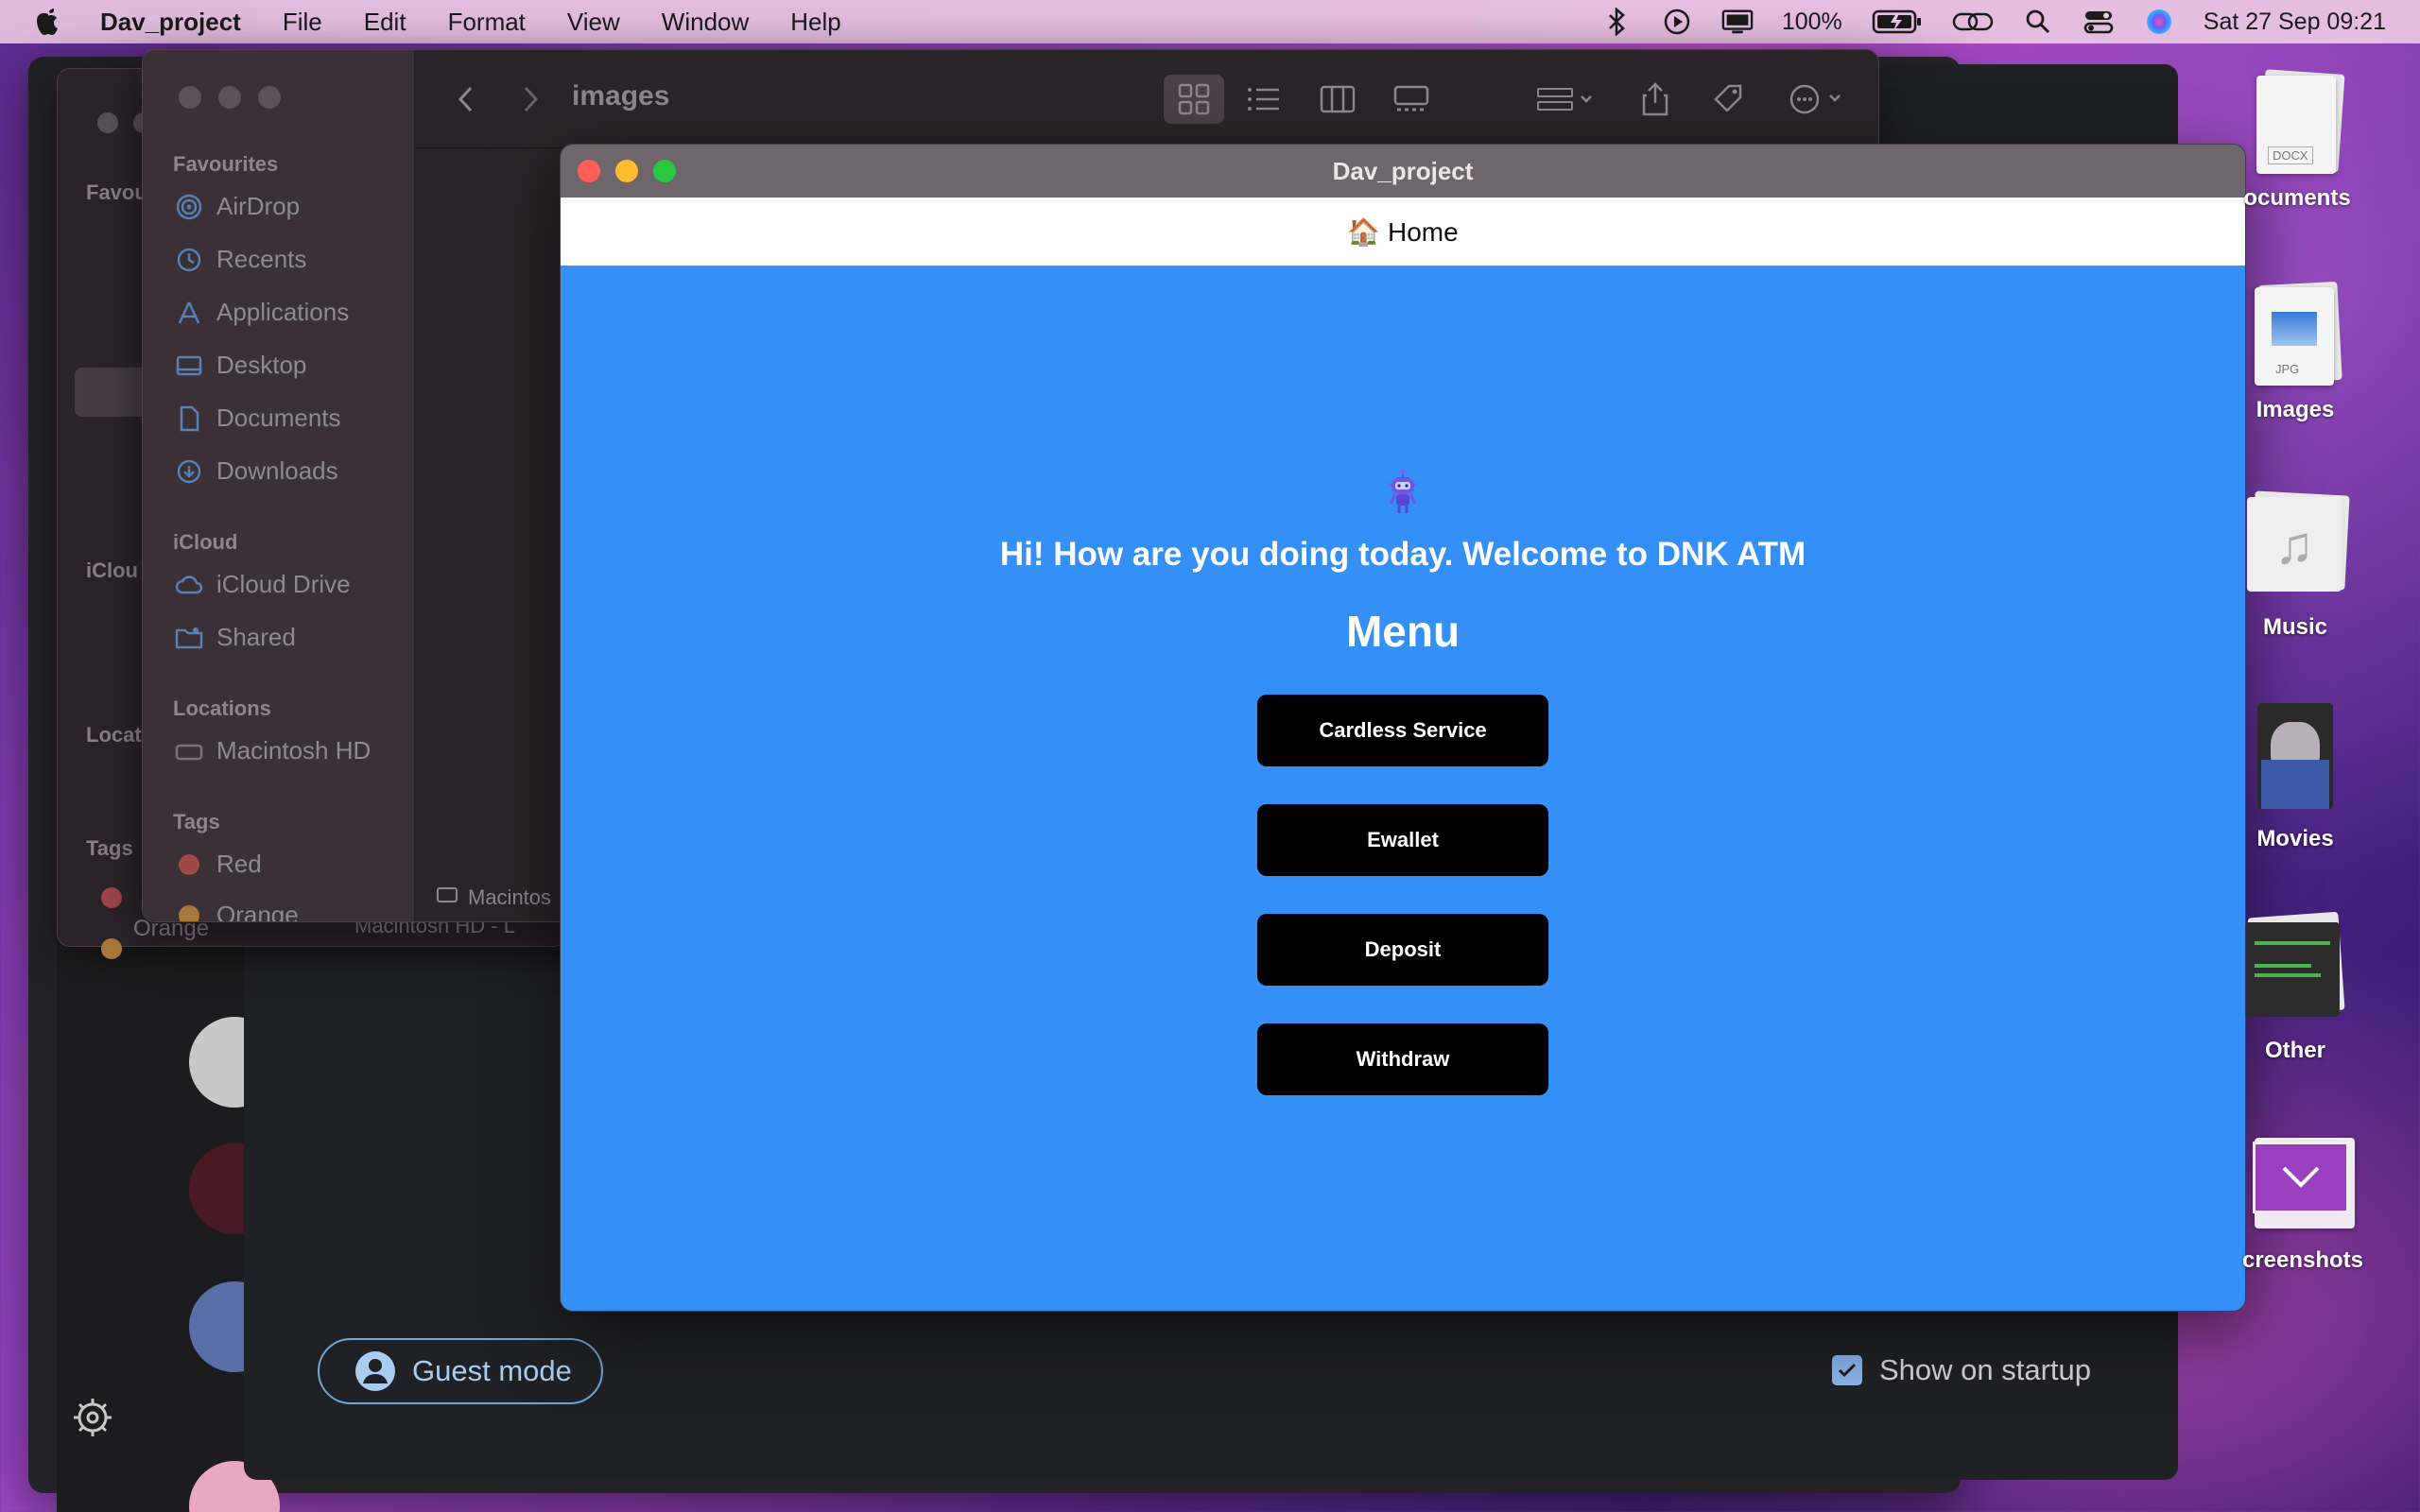  What do you see at coordinates (2294, 336) in the screenshot?
I see `jpg-file-icon: JPG` at bounding box center [2294, 336].